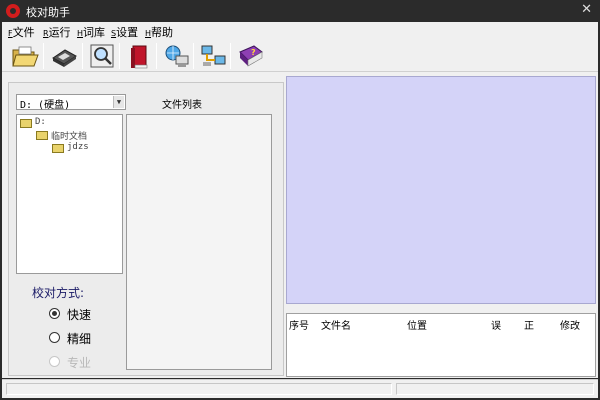  Describe the element at coordinates (570, 324) in the screenshot. I see `column-header: 修改` at that location.